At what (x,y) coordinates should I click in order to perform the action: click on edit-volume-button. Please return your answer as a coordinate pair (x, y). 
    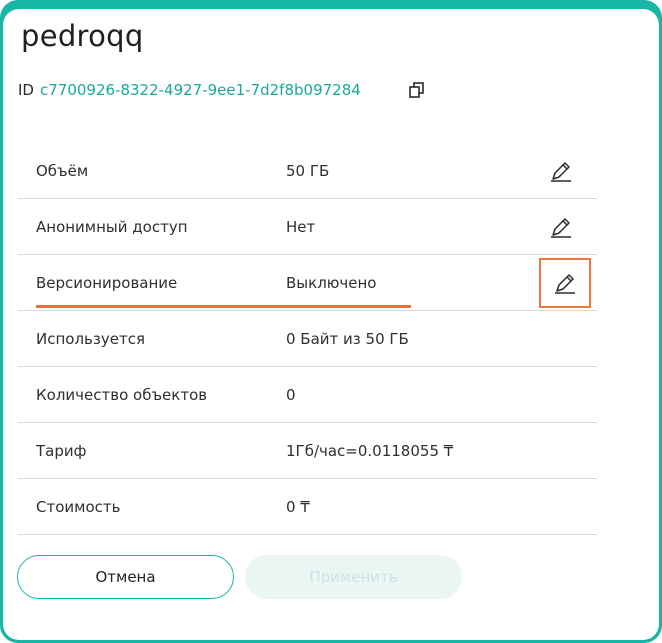
    Looking at the image, I should click on (561, 171).